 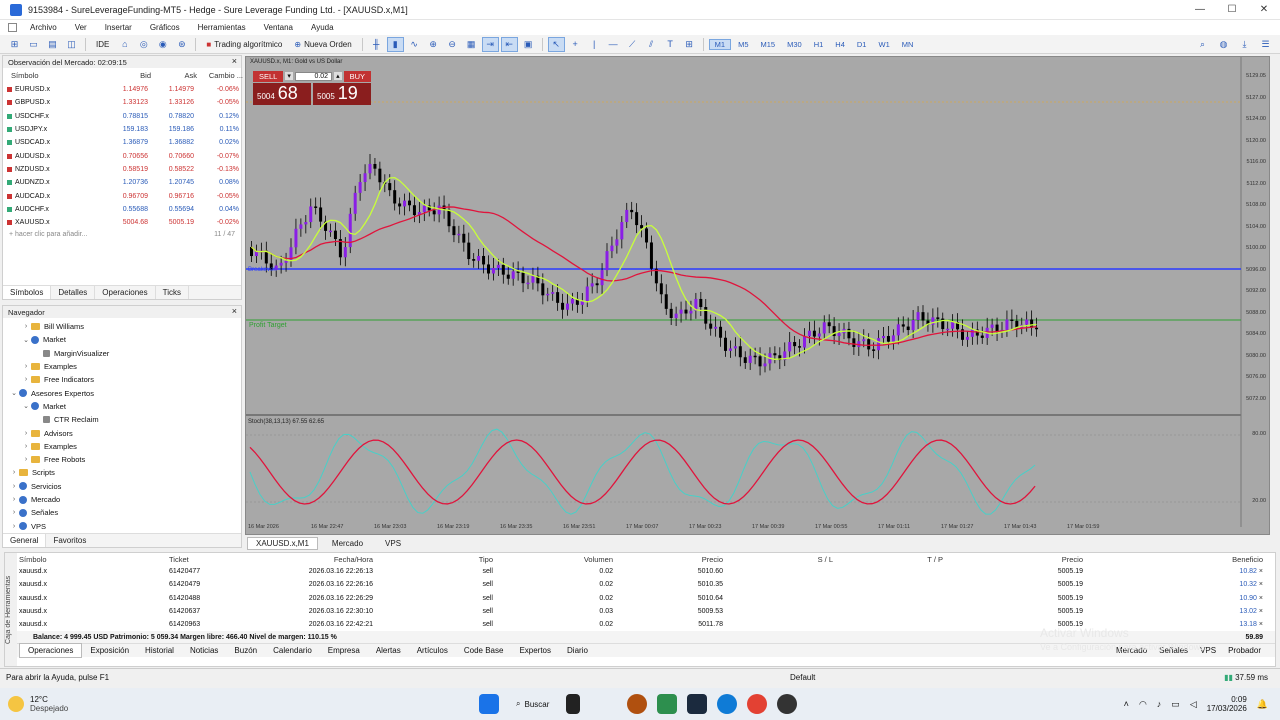 What do you see at coordinates (819, 44) in the screenshot?
I see `timeframe-h1: H1` at bounding box center [819, 44].